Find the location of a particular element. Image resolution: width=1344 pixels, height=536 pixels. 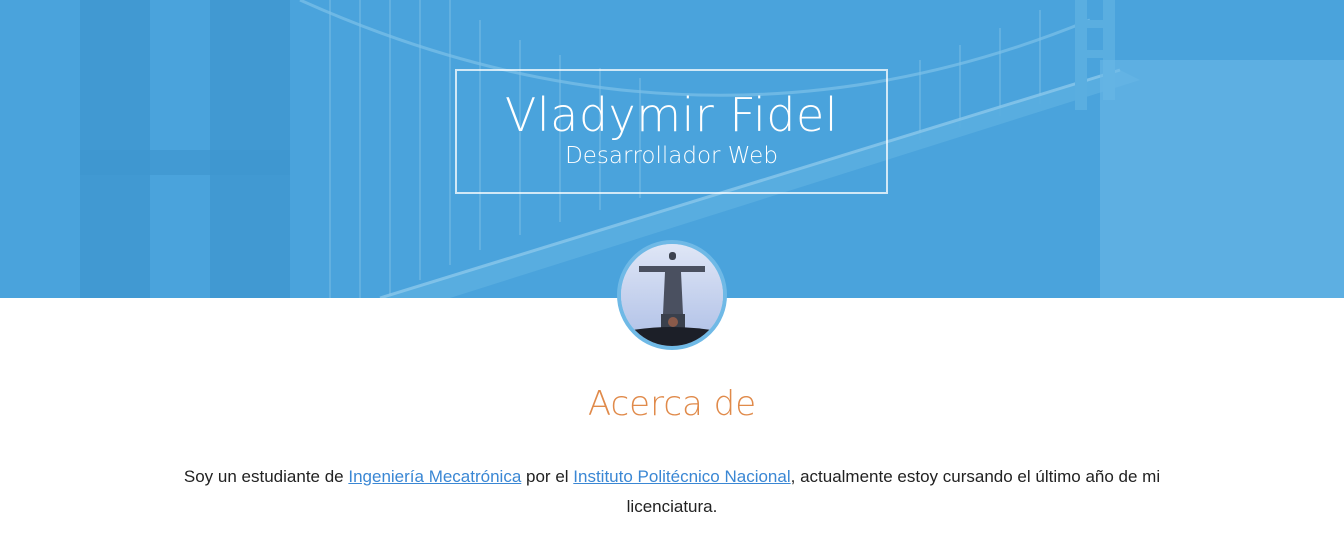

about-text-before: Soy un estudiante de is located at coordinates (266, 476).